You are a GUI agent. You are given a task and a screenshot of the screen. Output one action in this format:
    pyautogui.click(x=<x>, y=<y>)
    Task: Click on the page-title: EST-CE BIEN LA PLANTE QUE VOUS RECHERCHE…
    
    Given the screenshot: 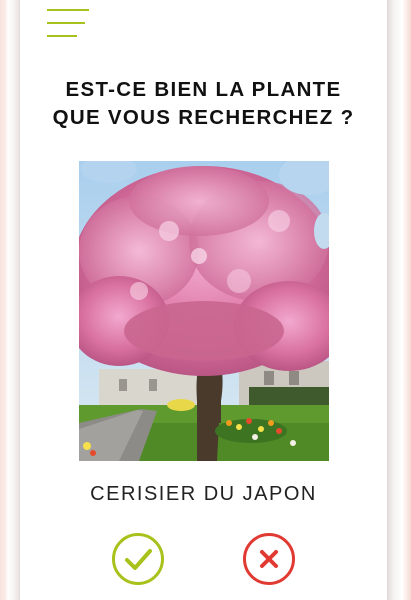 What is the action you would take?
    pyautogui.click(x=203, y=104)
    